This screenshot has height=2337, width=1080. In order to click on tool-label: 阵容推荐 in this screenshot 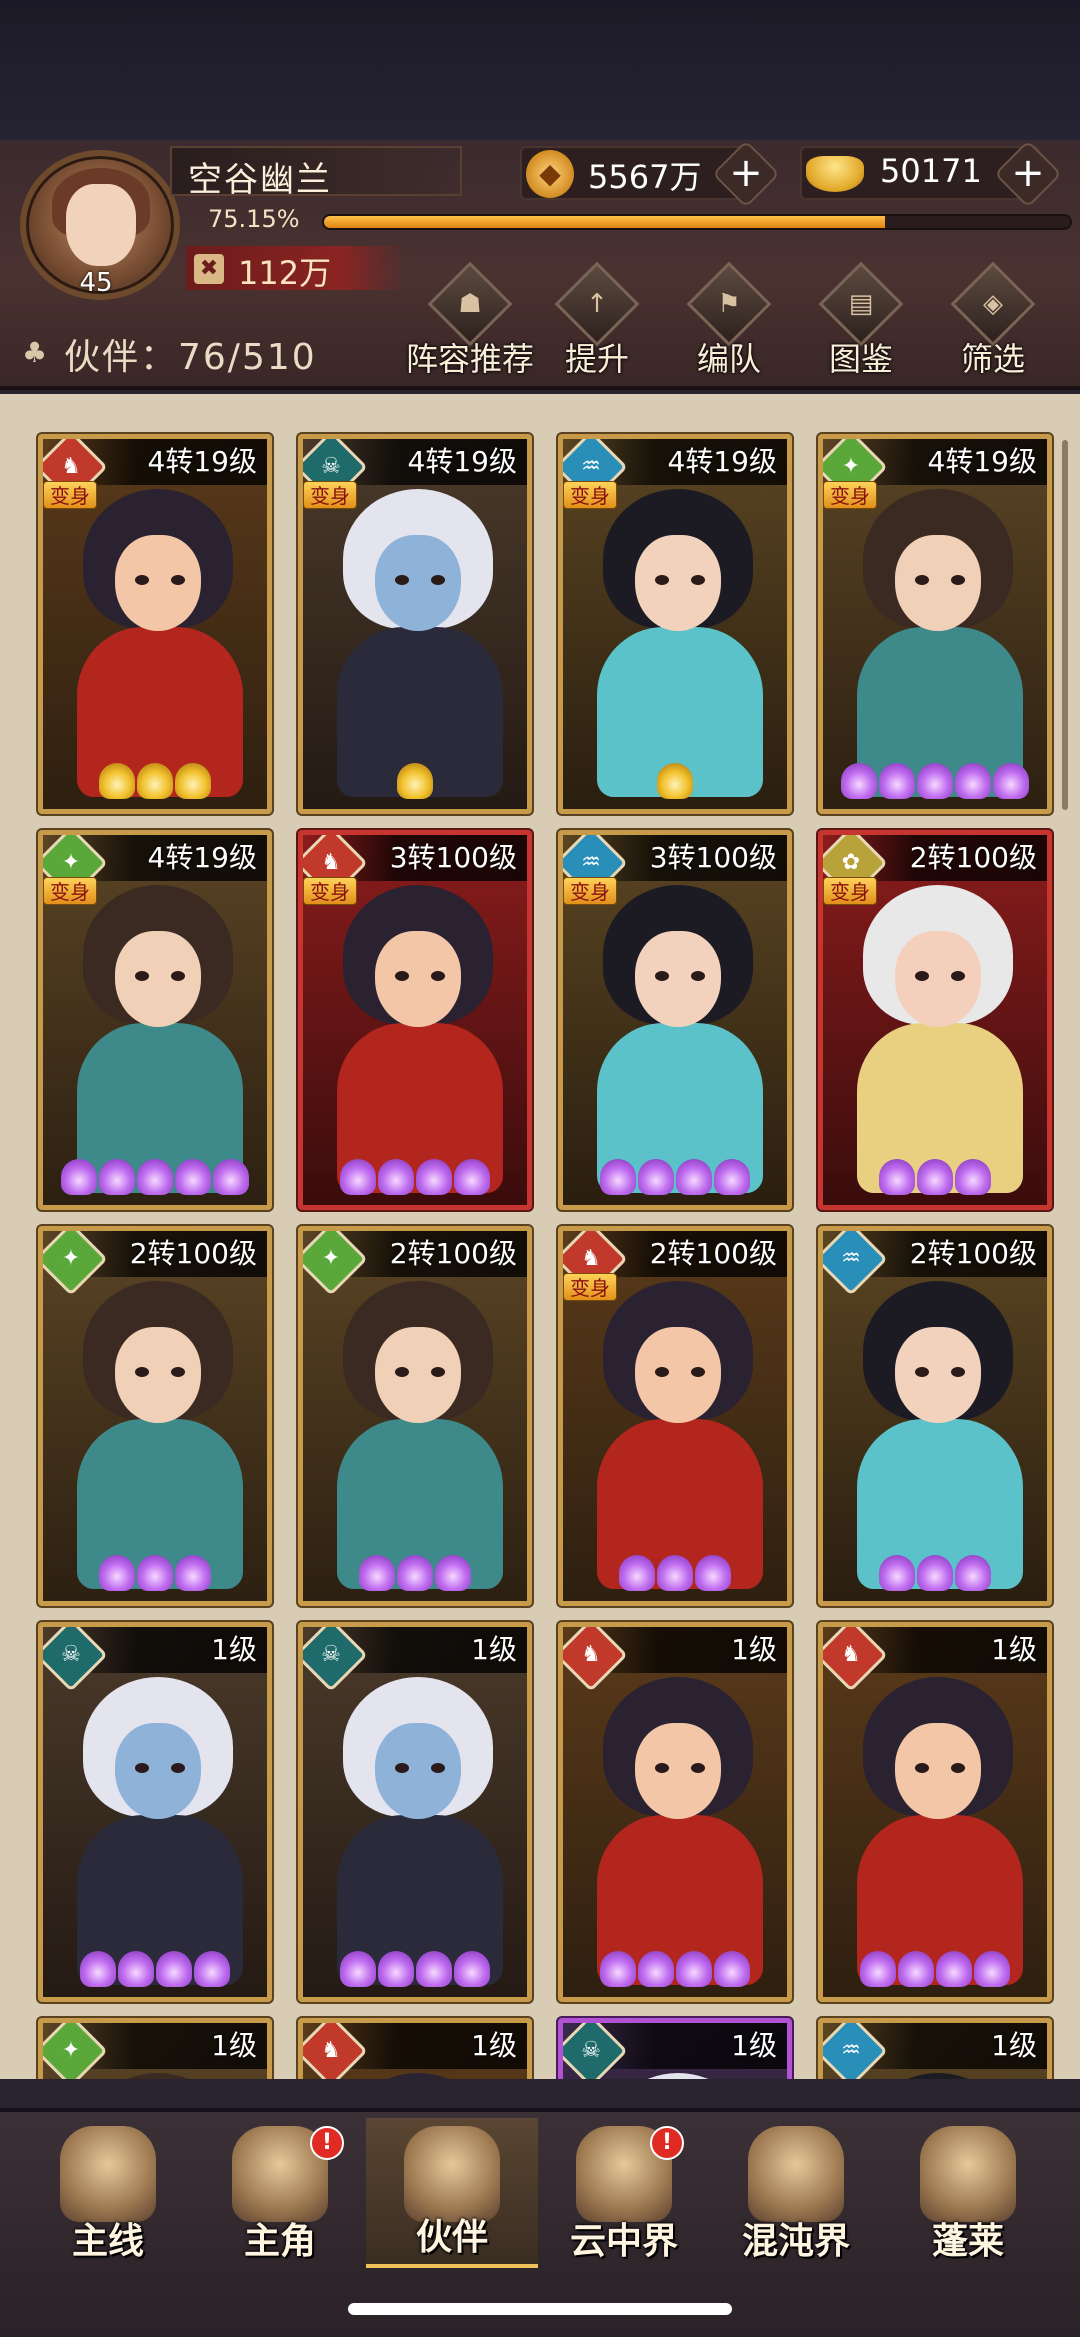, I will do `click(469, 359)`.